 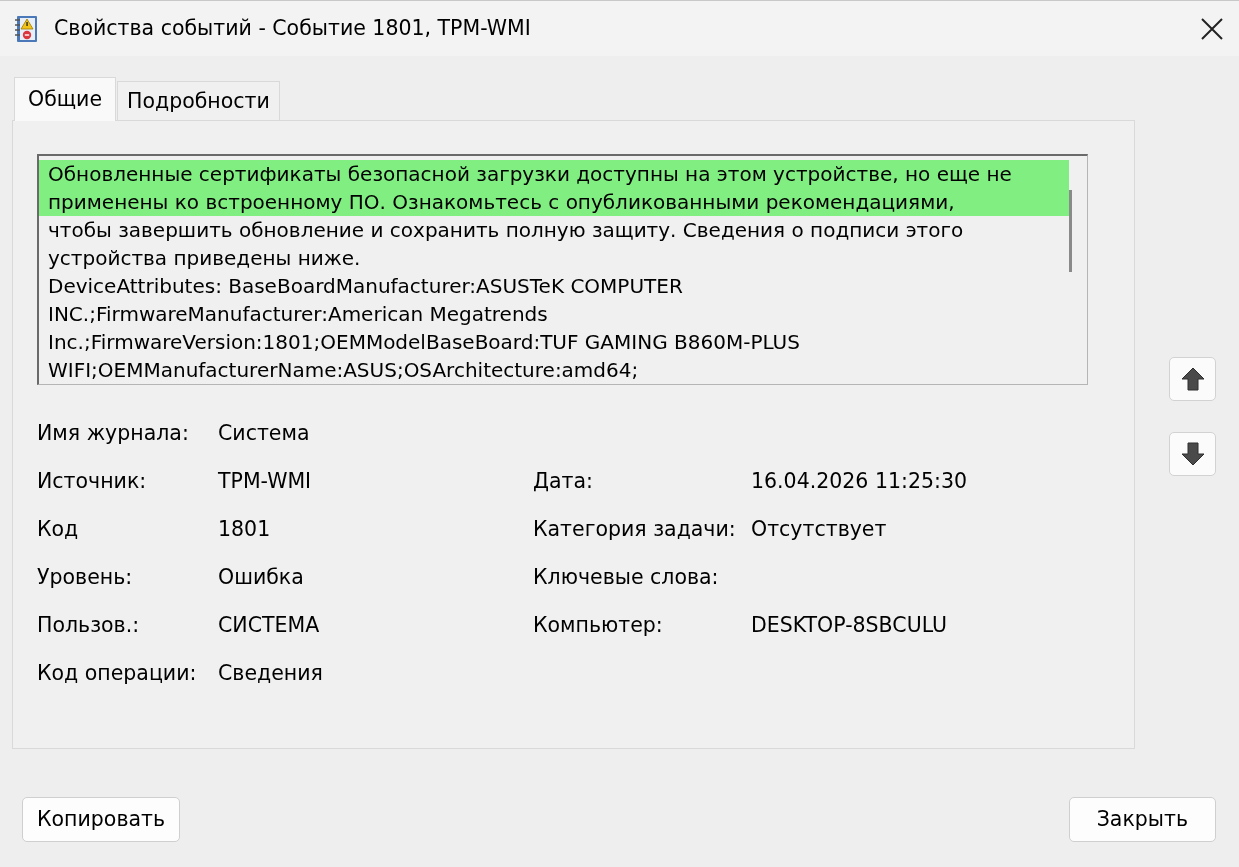 I want to click on field-value: Ошибка, so click(x=261, y=577).